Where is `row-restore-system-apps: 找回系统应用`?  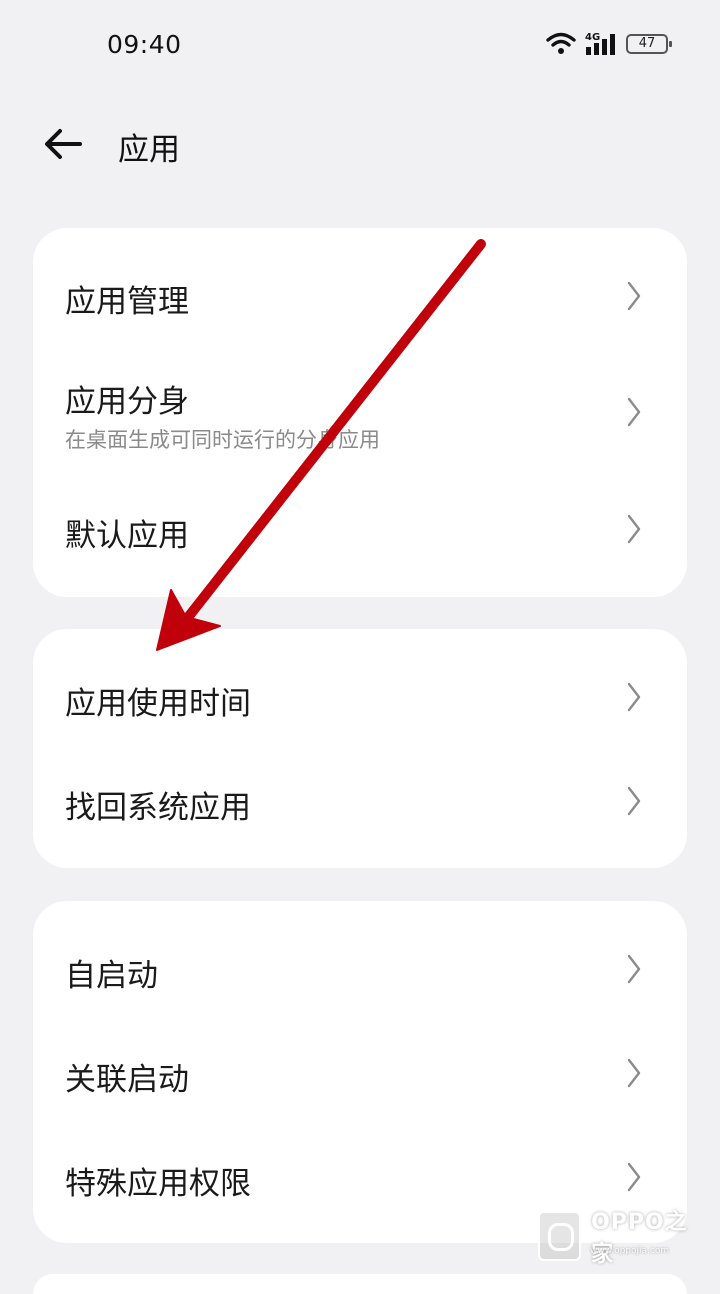
row-restore-system-apps: 找回系统应用 is located at coordinates (360, 808).